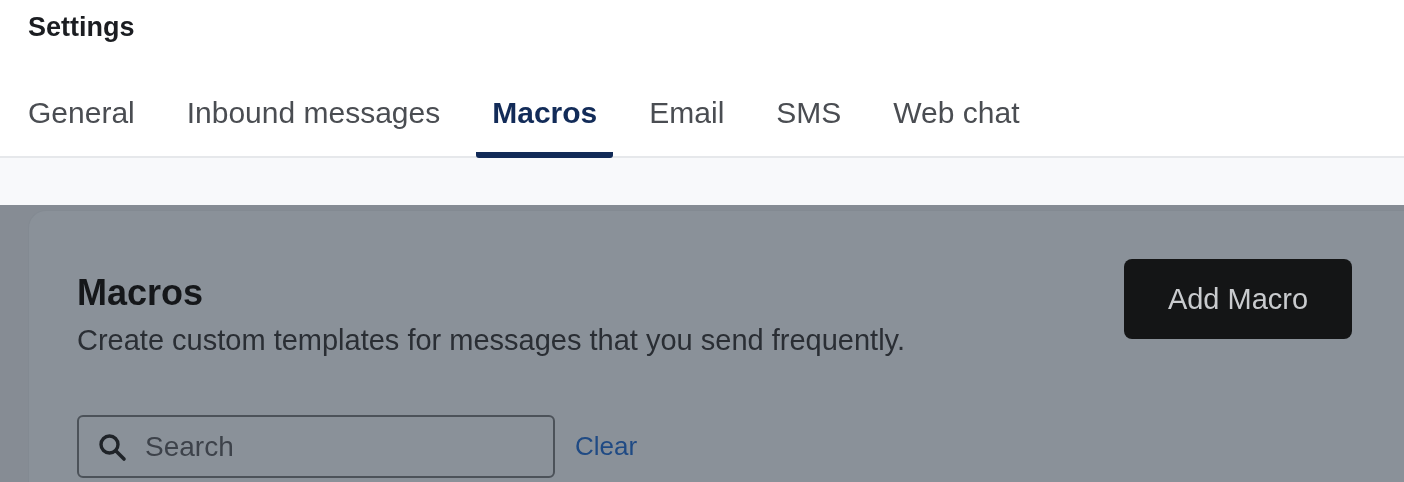 The image size is (1404, 482). Describe the element at coordinates (81, 108) in the screenshot. I see `tab: General` at that location.